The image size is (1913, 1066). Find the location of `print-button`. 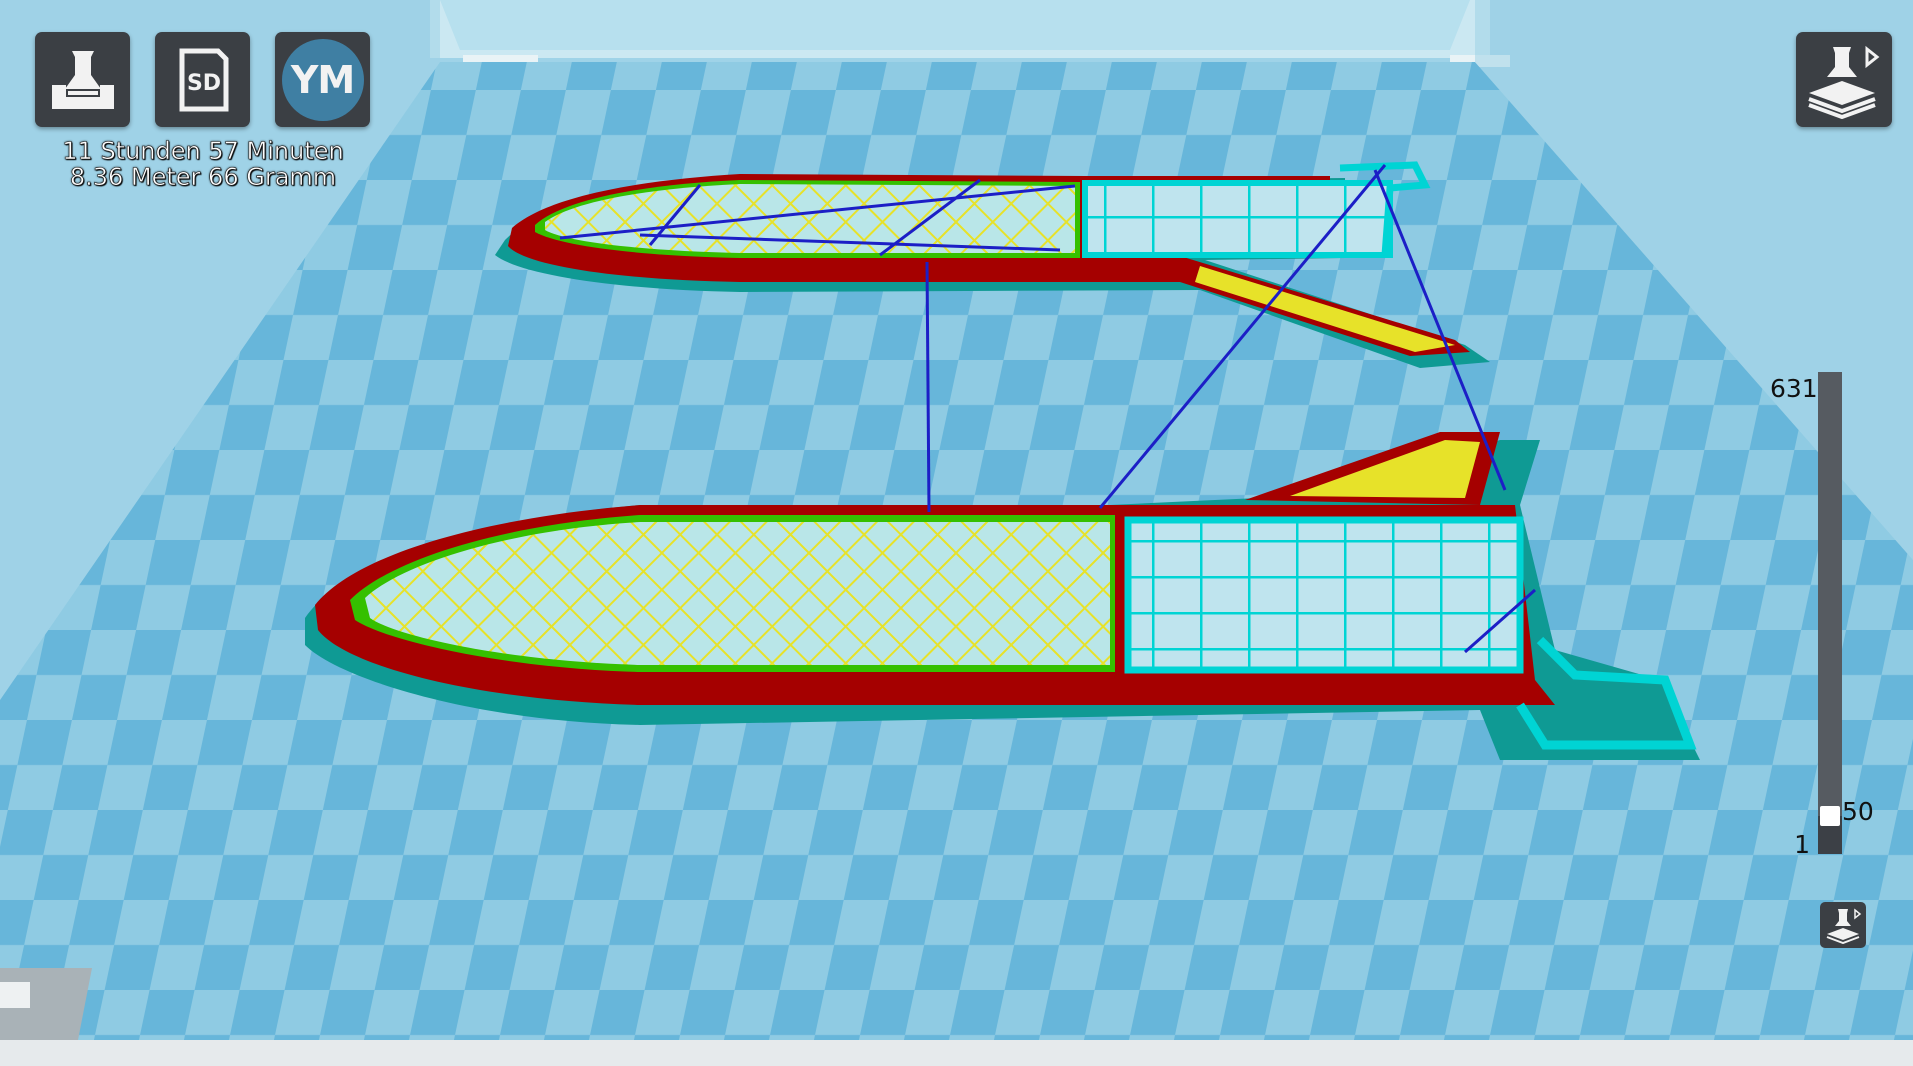

print-button is located at coordinates (82, 79).